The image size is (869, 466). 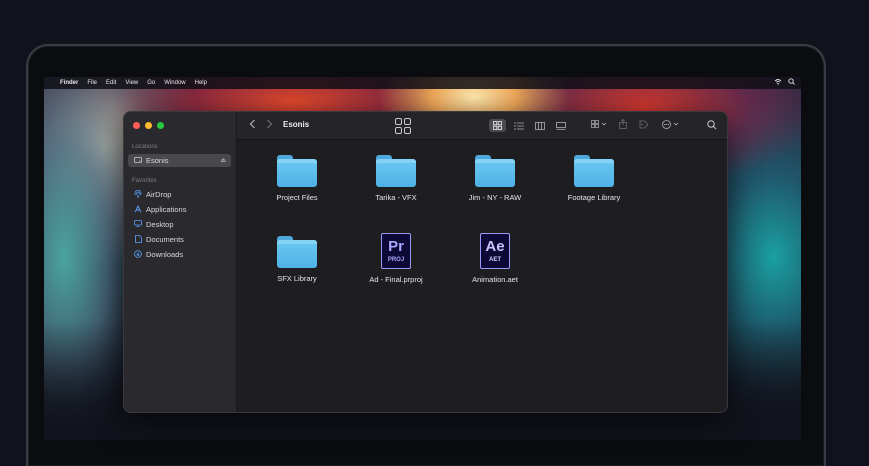 I want to click on sidebar-item-label: Applications, so click(x=166, y=209).